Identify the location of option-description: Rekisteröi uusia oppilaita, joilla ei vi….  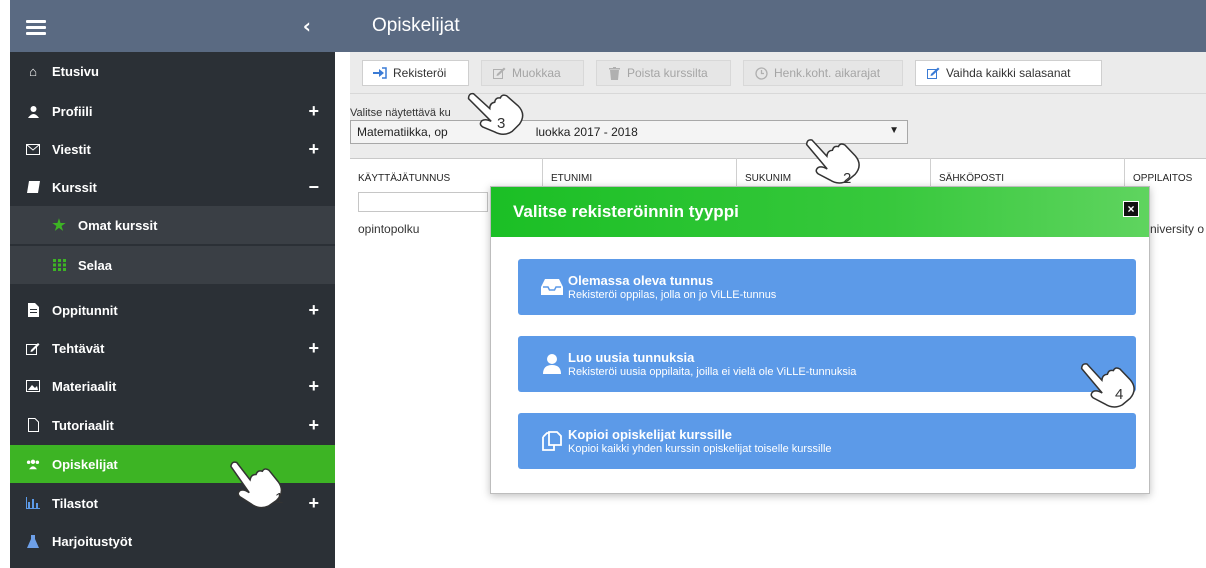
(712, 372).